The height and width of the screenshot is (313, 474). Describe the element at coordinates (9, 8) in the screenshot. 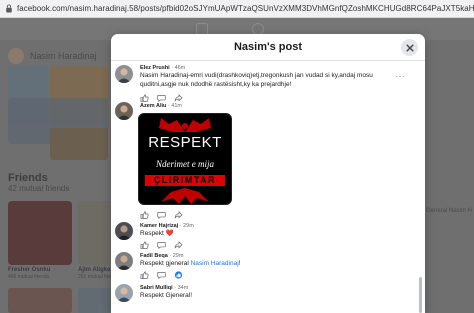

I see `lock-icon` at that location.